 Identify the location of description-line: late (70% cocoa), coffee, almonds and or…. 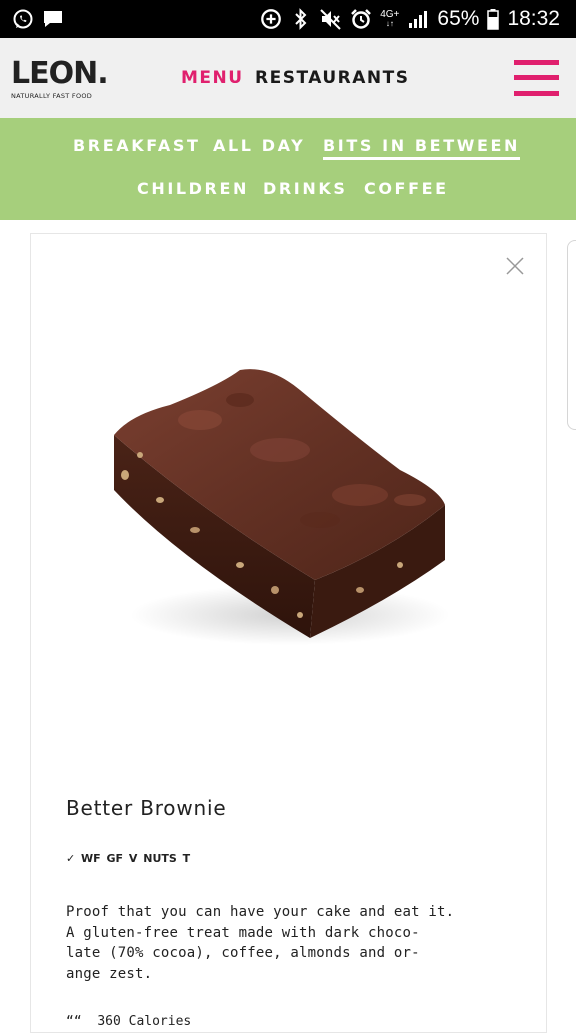
(243, 953).